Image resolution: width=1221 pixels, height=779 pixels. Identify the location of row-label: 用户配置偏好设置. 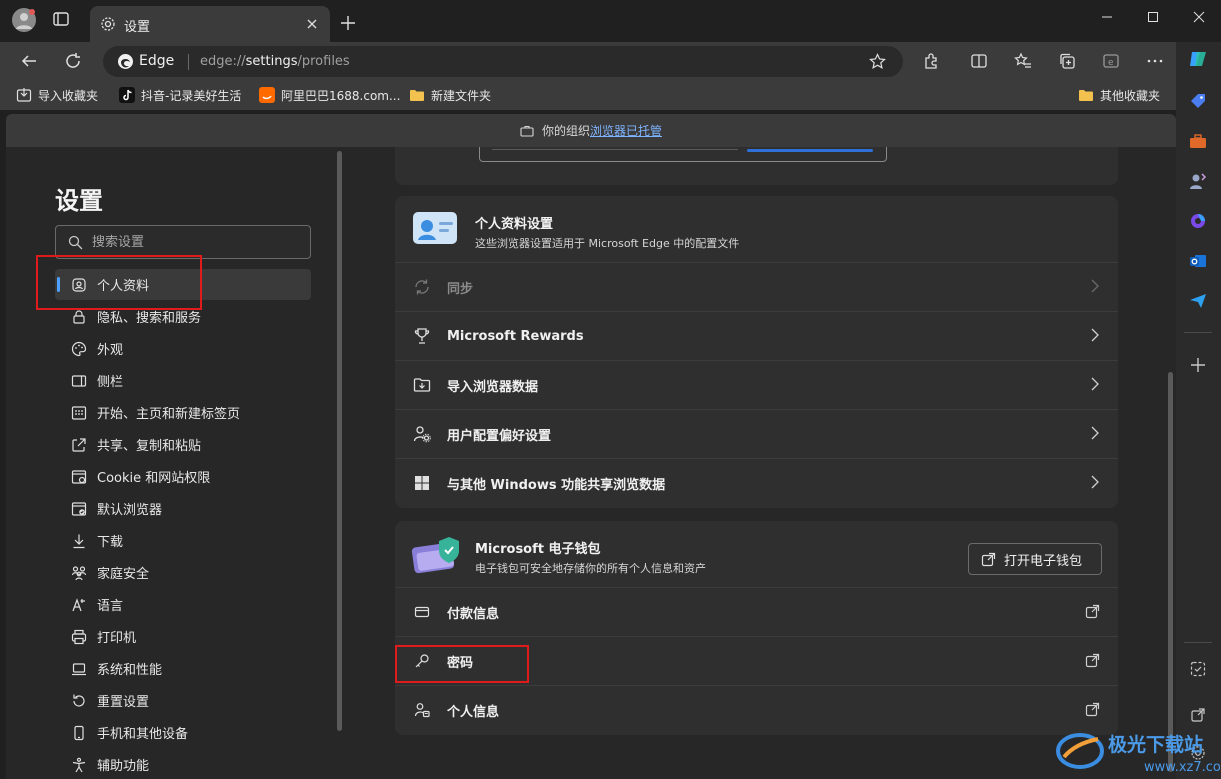
(499, 436).